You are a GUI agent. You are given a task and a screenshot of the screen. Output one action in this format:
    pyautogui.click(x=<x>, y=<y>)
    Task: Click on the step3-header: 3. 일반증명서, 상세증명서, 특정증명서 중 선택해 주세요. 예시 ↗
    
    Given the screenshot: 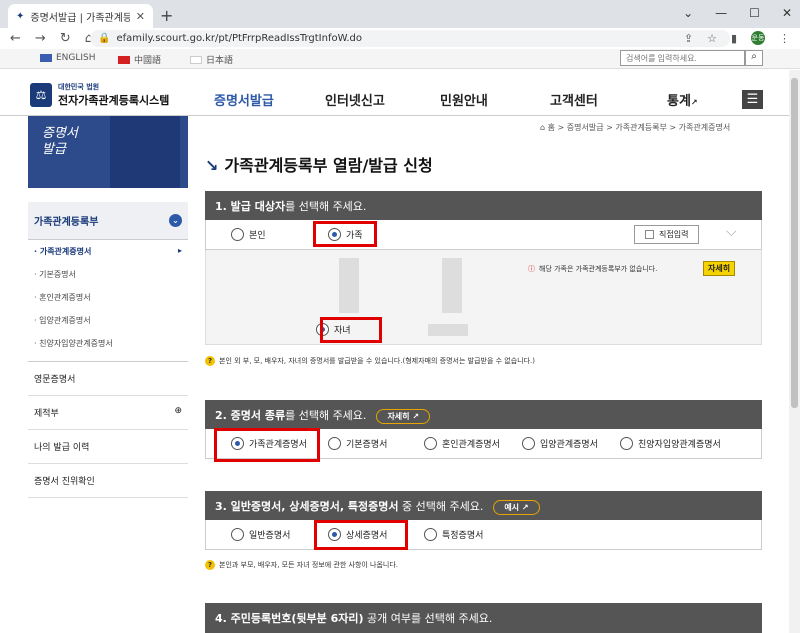 What is the action you would take?
    pyautogui.click(x=483, y=505)
    